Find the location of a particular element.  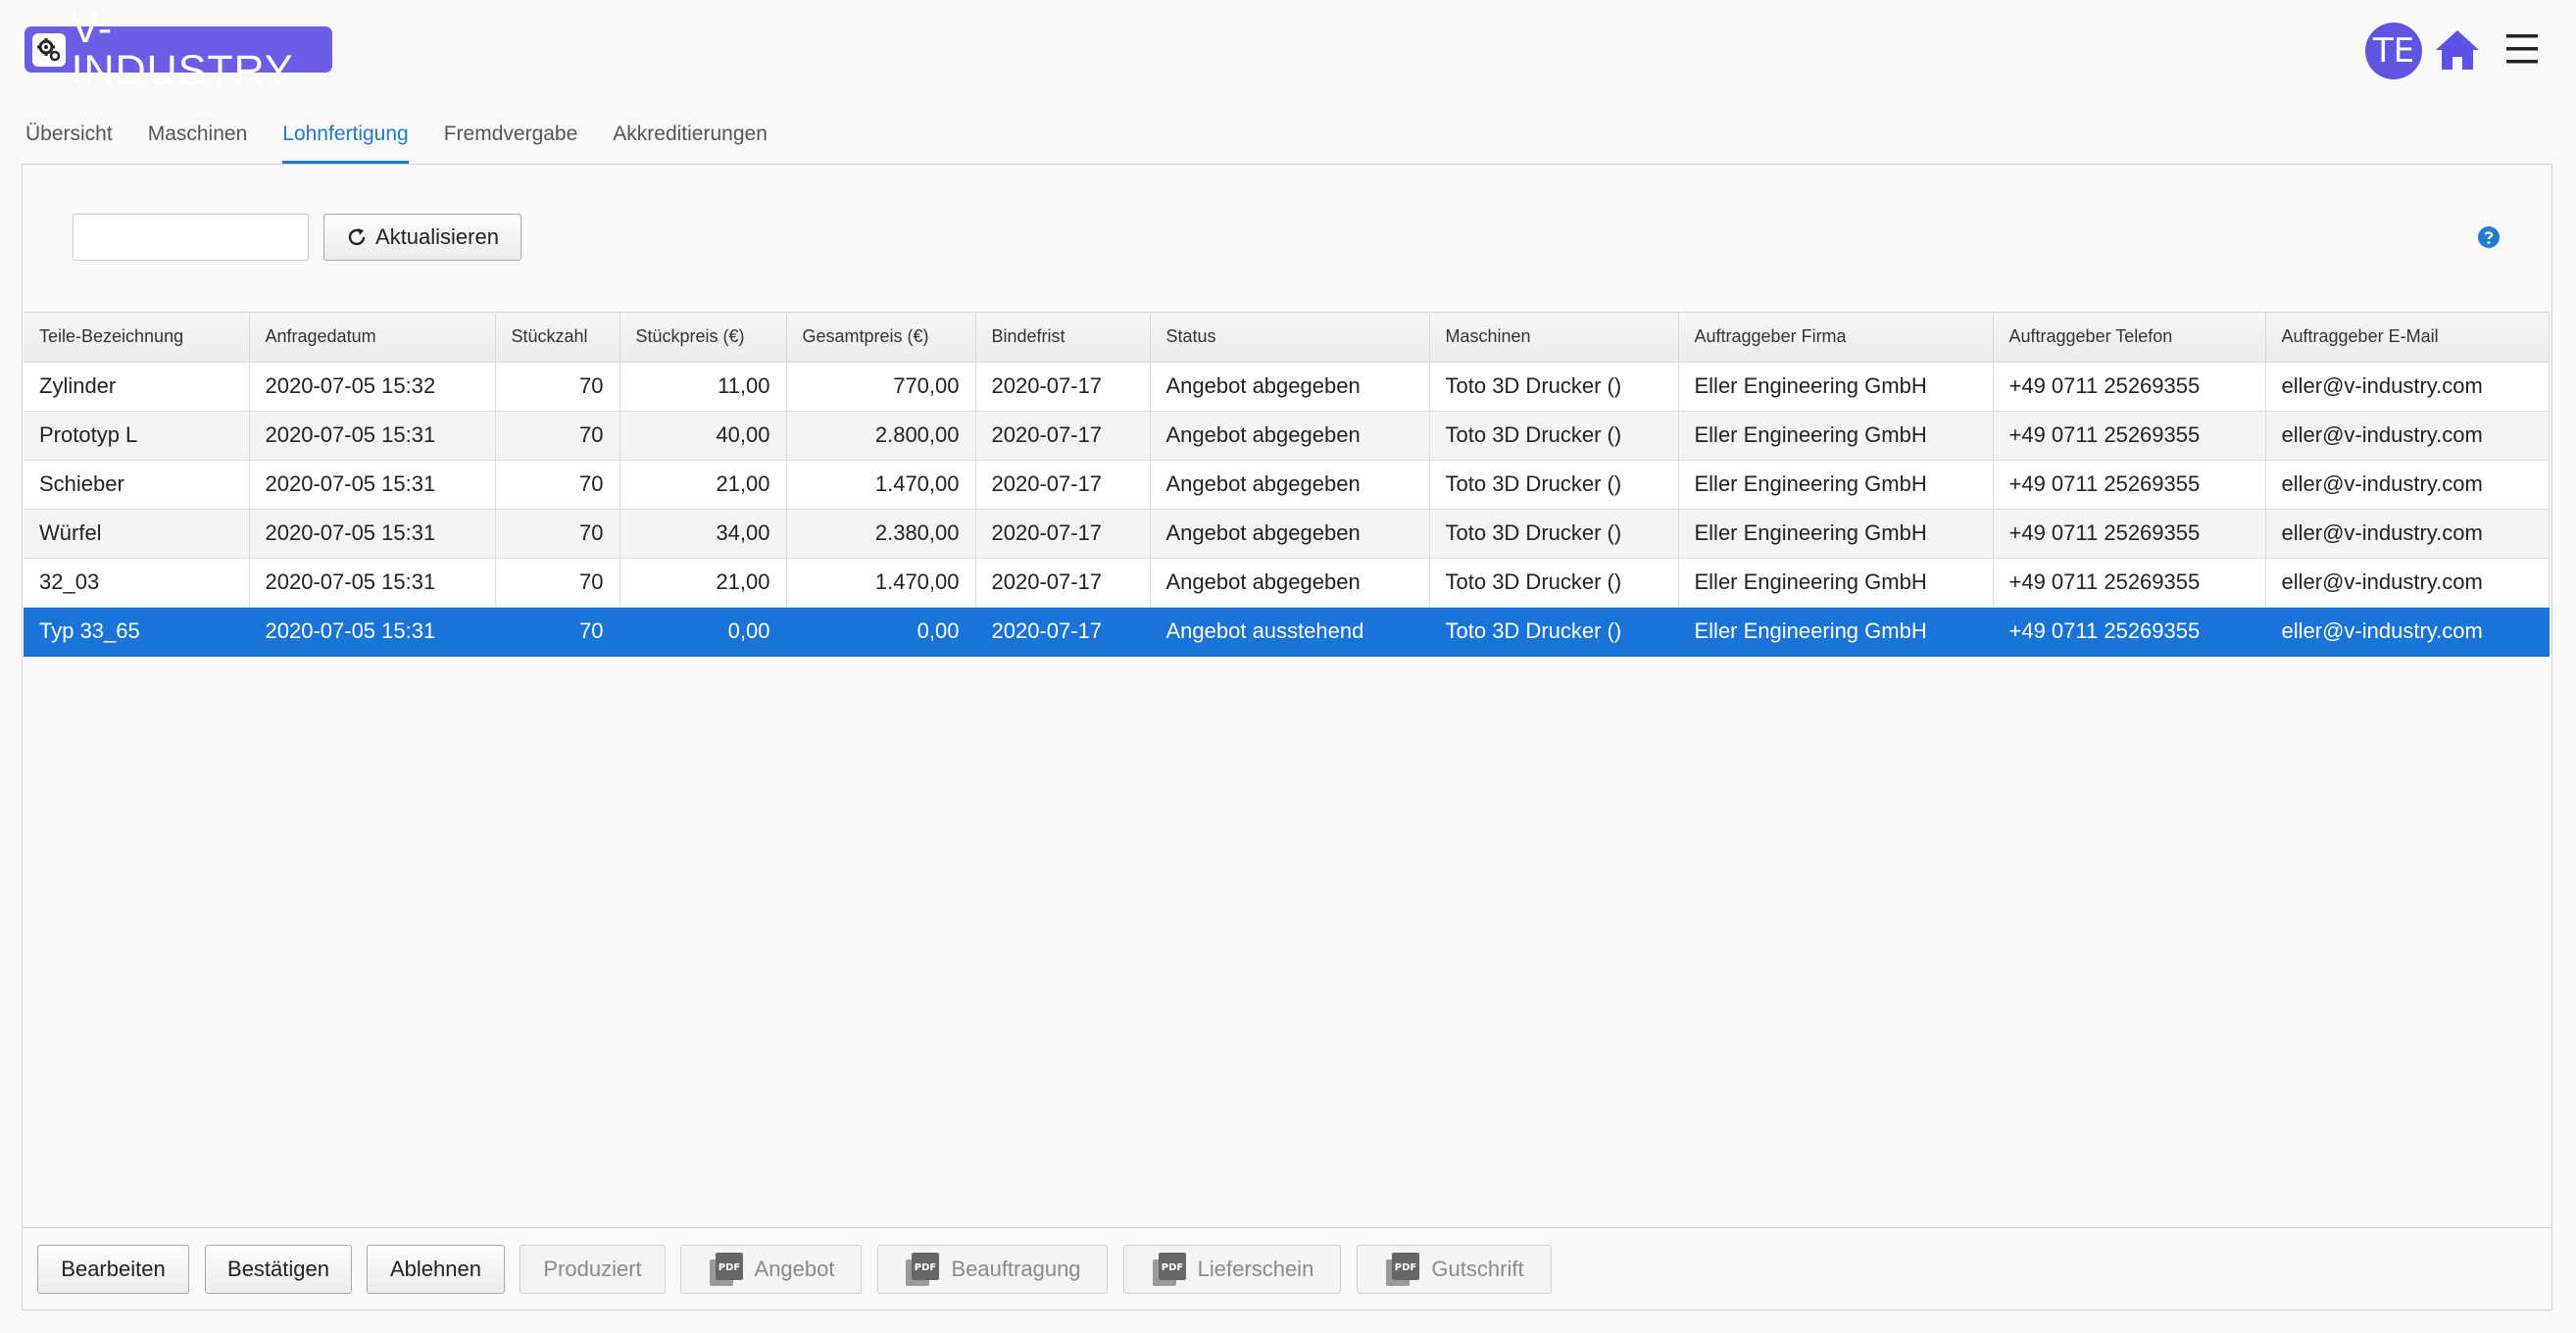

refresh-label: Aktualisieren is located at coordinates (437, 236).